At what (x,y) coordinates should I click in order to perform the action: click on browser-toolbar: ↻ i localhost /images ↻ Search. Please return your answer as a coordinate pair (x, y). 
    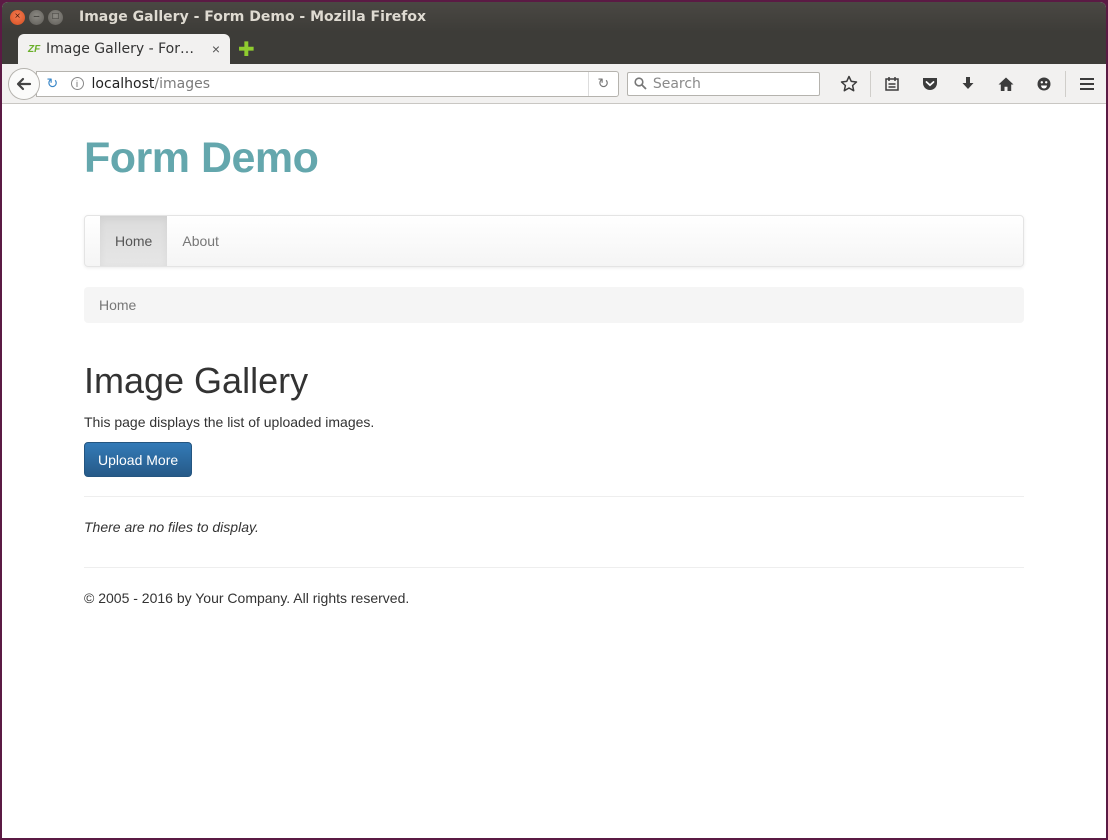
    Looking at the image, I should click on (554, 84).